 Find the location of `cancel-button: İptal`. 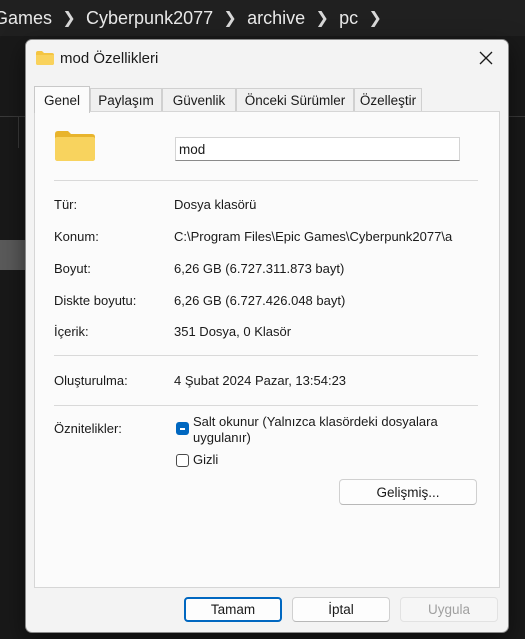

cancel-button: İptal is located at coordinates (341, 609).